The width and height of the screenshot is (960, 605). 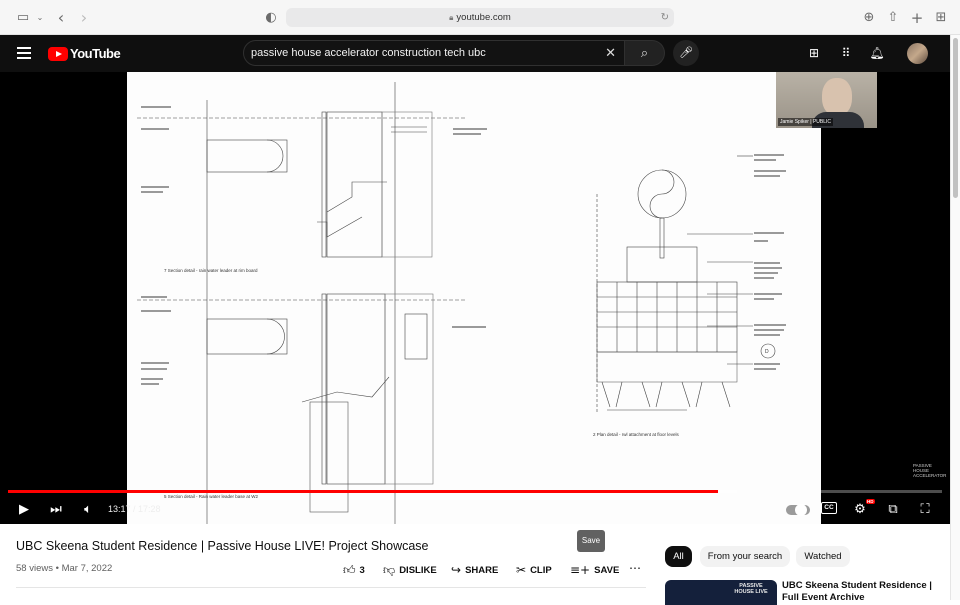 What do you see at coordinates (955, 118) in the screenshot?
I see `scrollbar-thumb` at bounding box center [955, 118].